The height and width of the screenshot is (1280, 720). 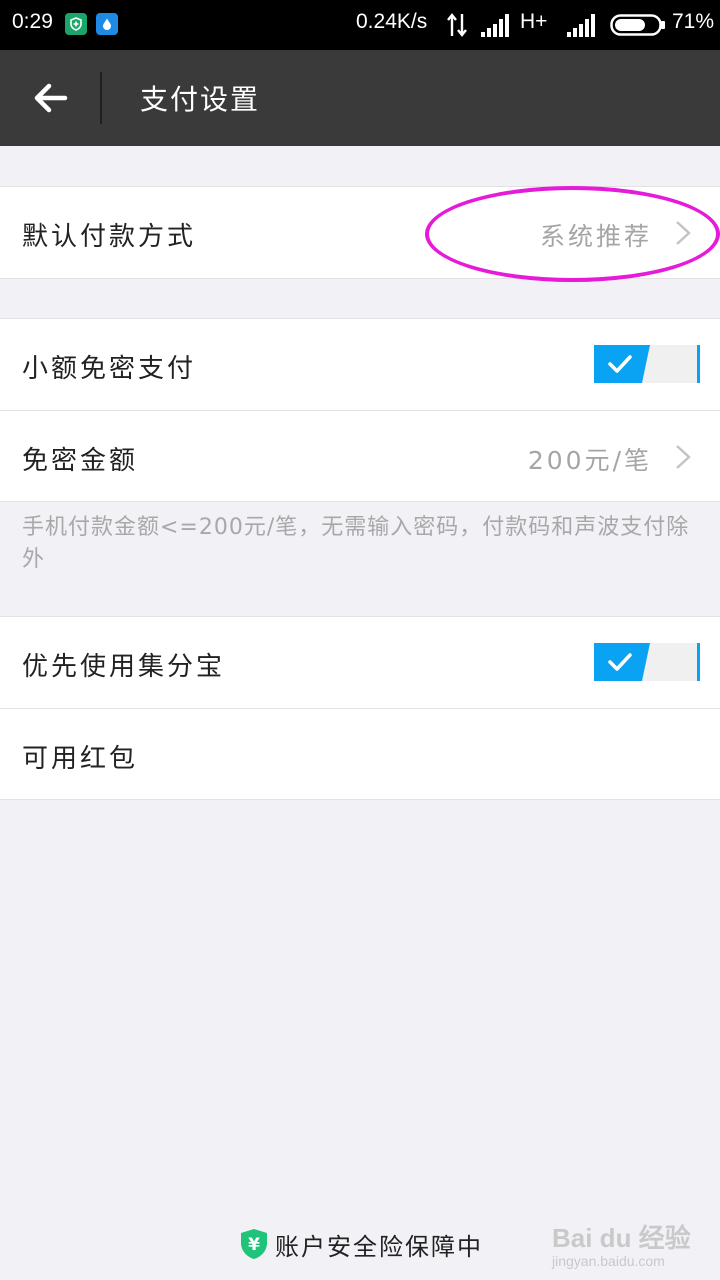 What do you see at coordinates (637, 25) in the screenshot?
I see `battery-icon` at bounding box center [637, 25].